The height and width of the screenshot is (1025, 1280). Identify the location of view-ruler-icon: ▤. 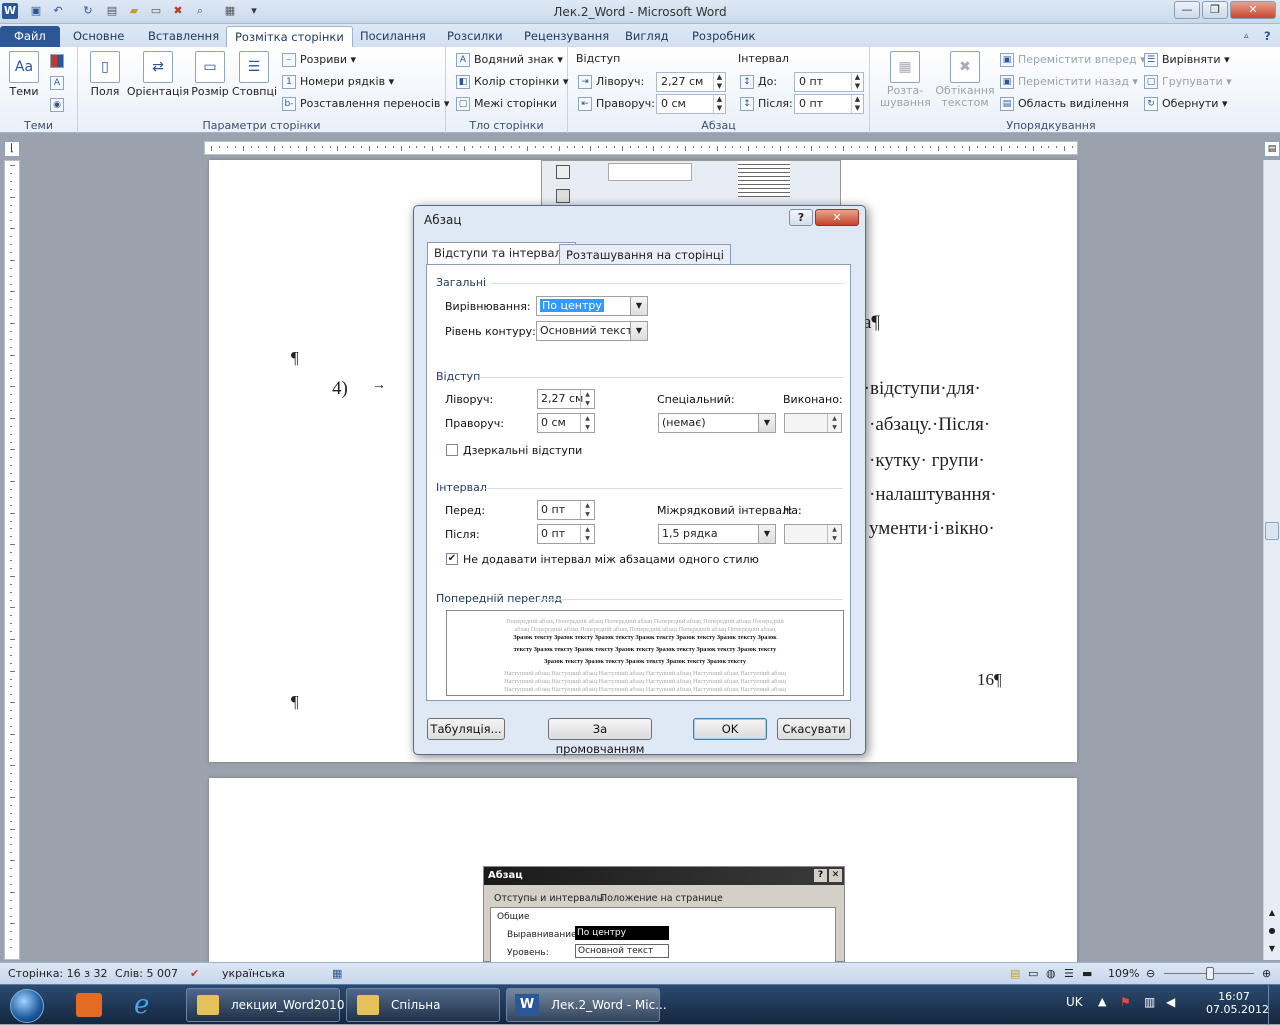
(1272, 149).